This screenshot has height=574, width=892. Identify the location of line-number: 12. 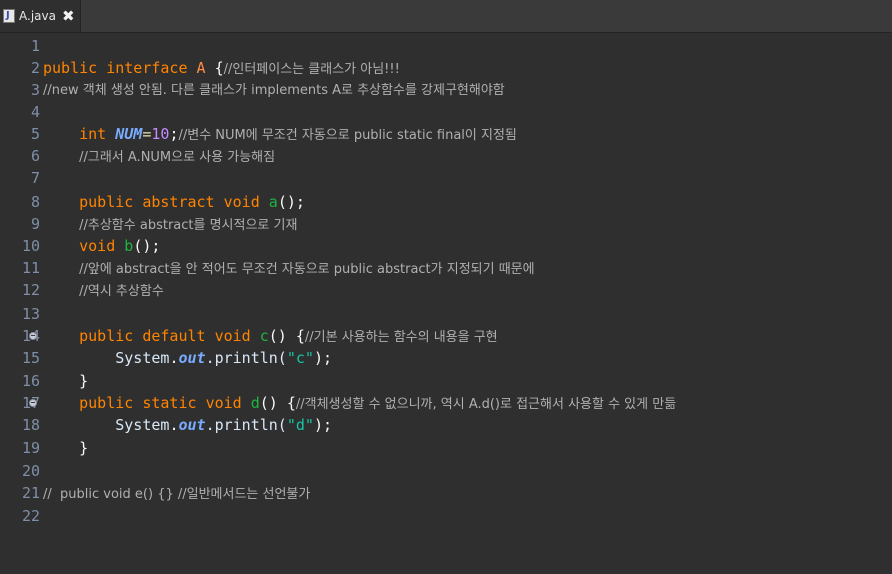
(30, 290).